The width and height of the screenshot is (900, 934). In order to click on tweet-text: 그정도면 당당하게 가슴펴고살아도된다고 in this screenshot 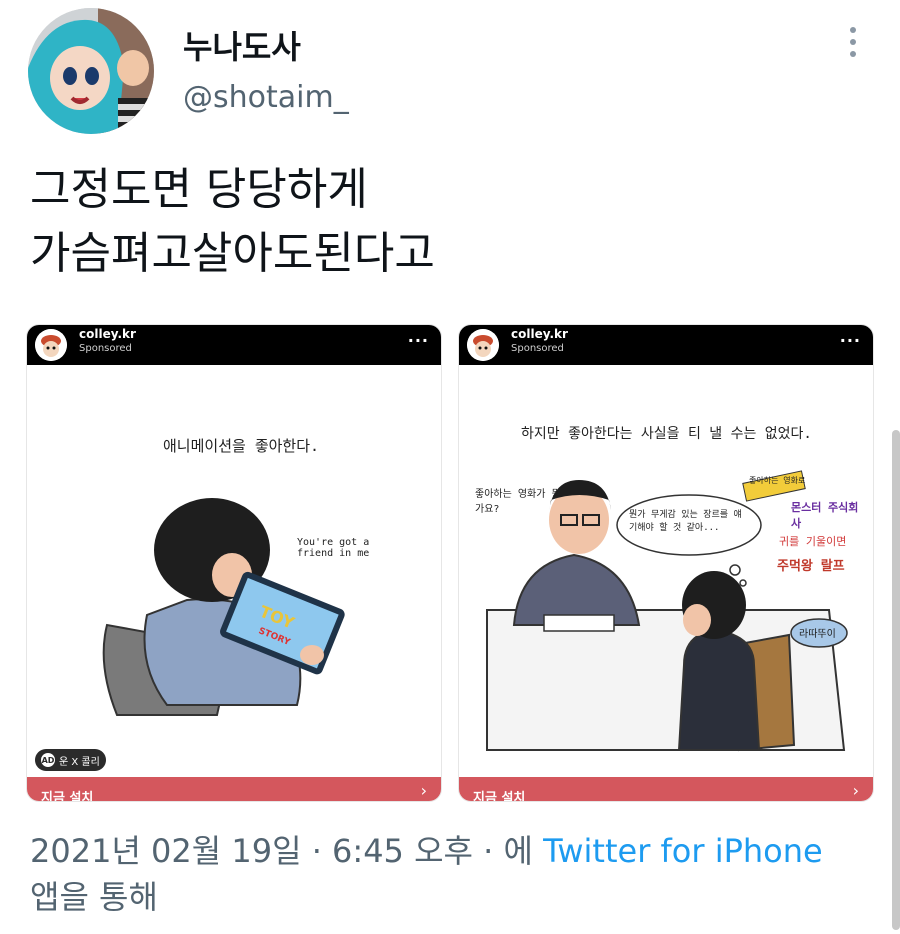, I will do `click(232, 222)`.